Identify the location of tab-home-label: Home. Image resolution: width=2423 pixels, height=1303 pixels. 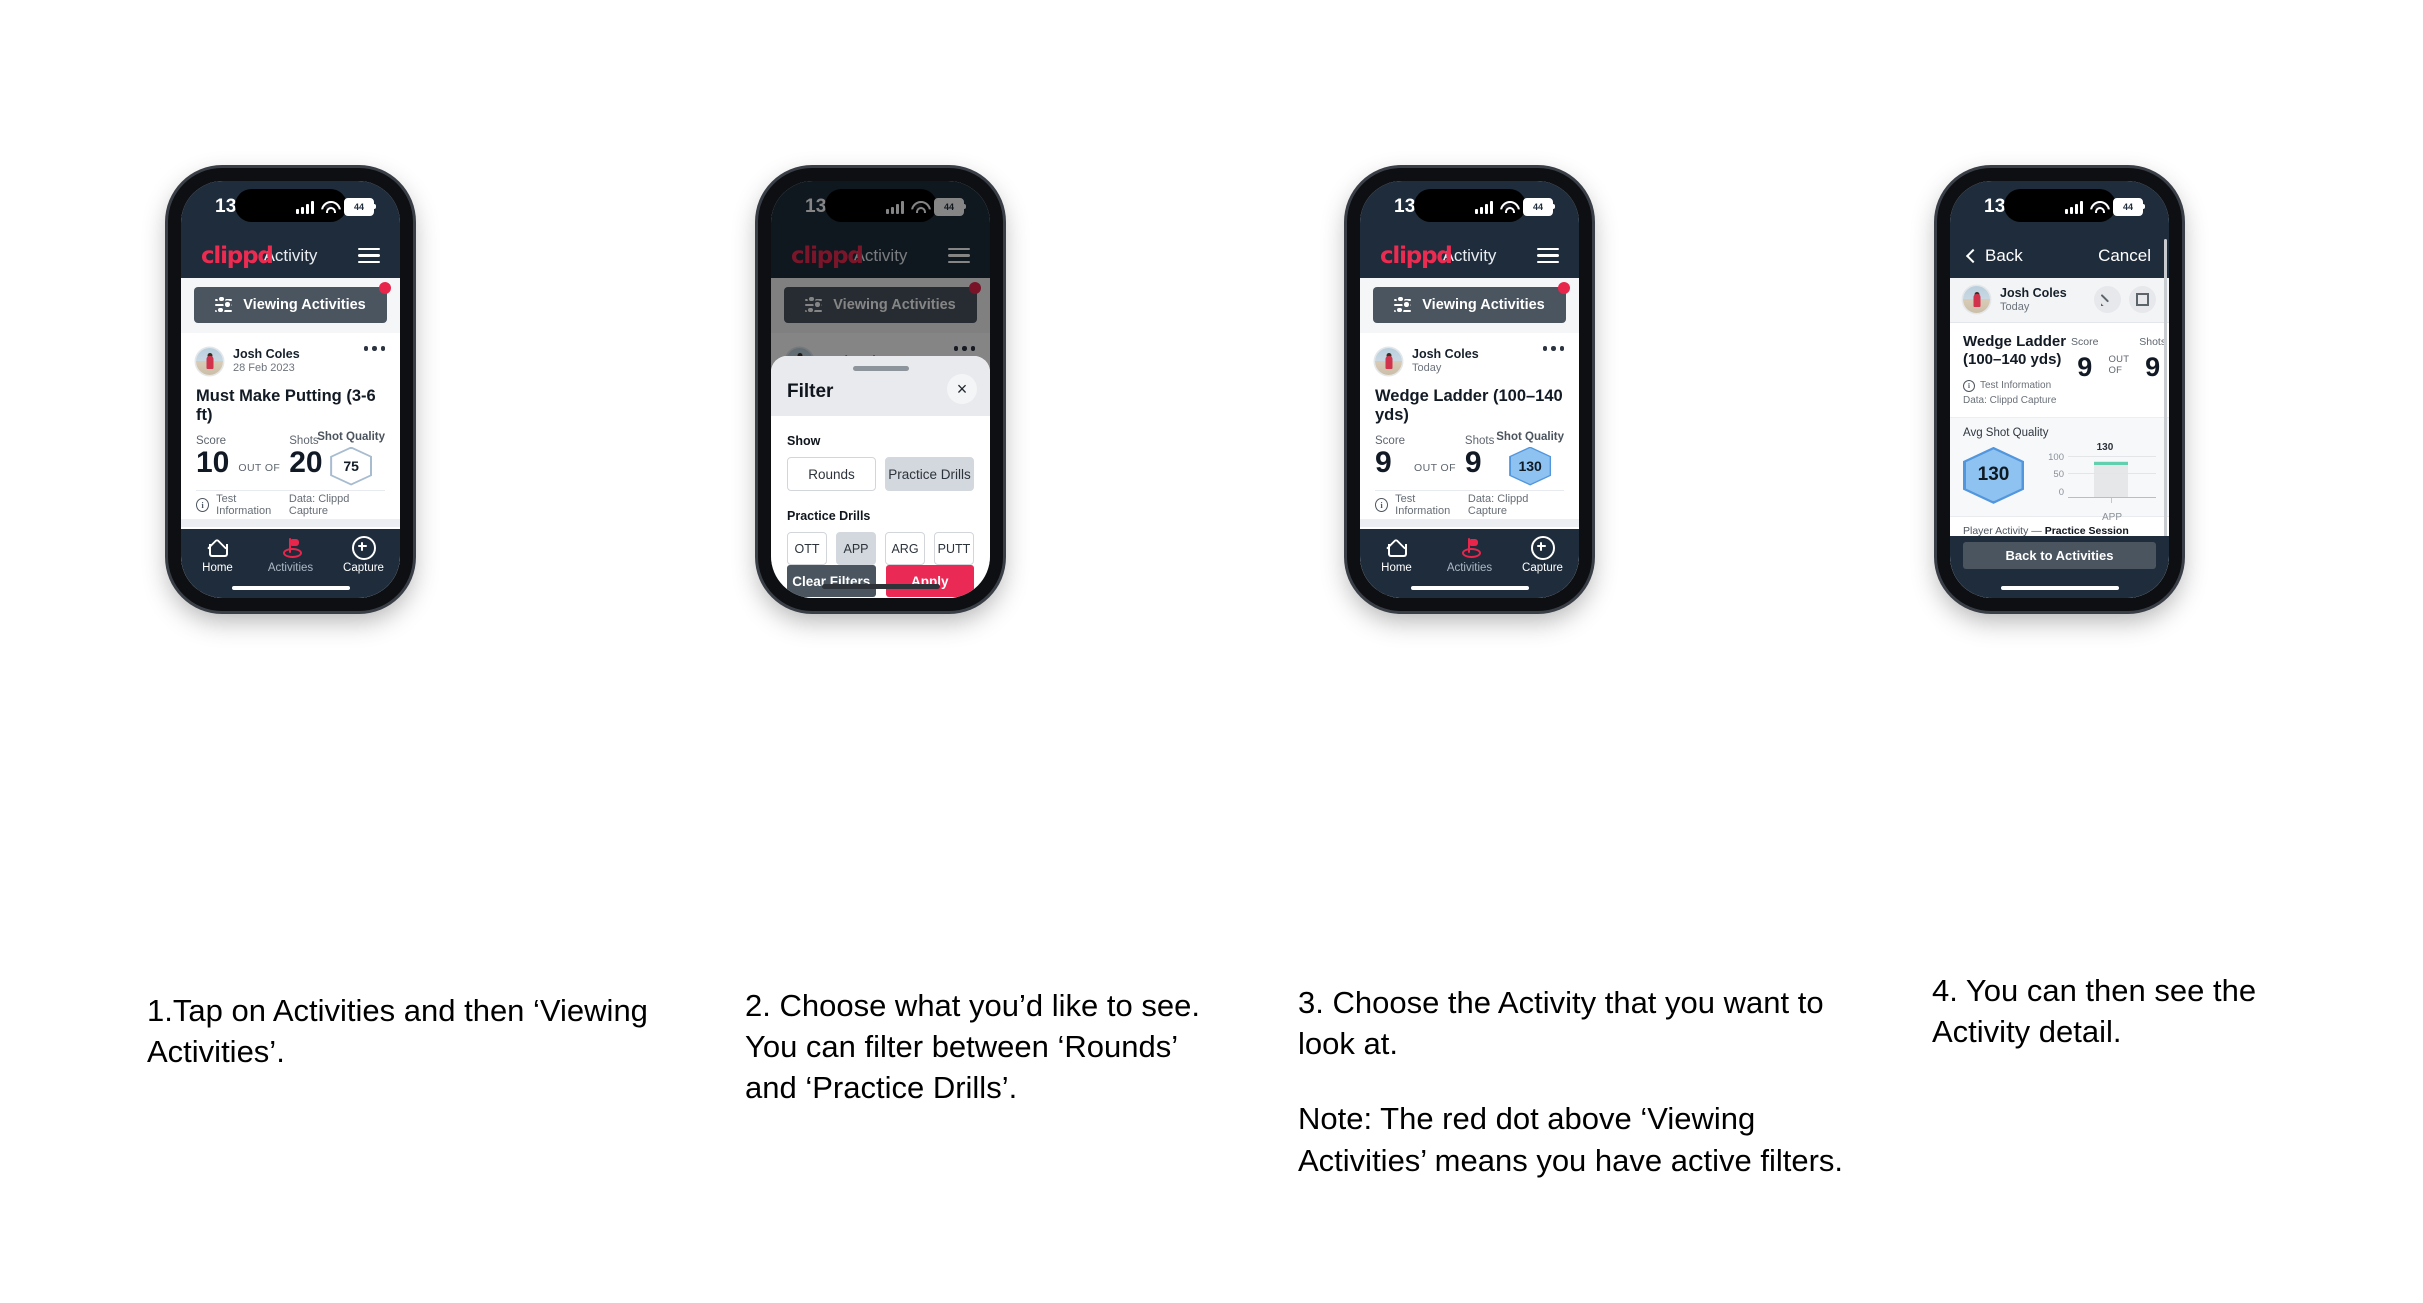
(217, 568).